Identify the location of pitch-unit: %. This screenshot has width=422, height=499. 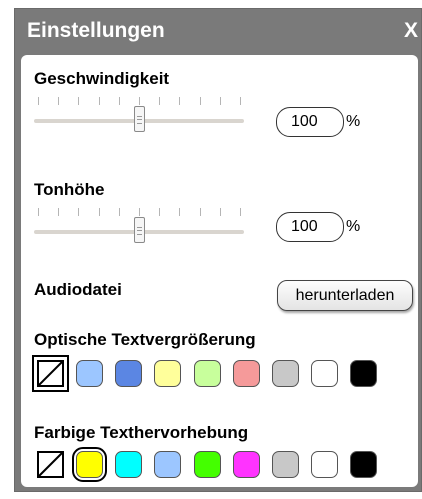
(353, 226).